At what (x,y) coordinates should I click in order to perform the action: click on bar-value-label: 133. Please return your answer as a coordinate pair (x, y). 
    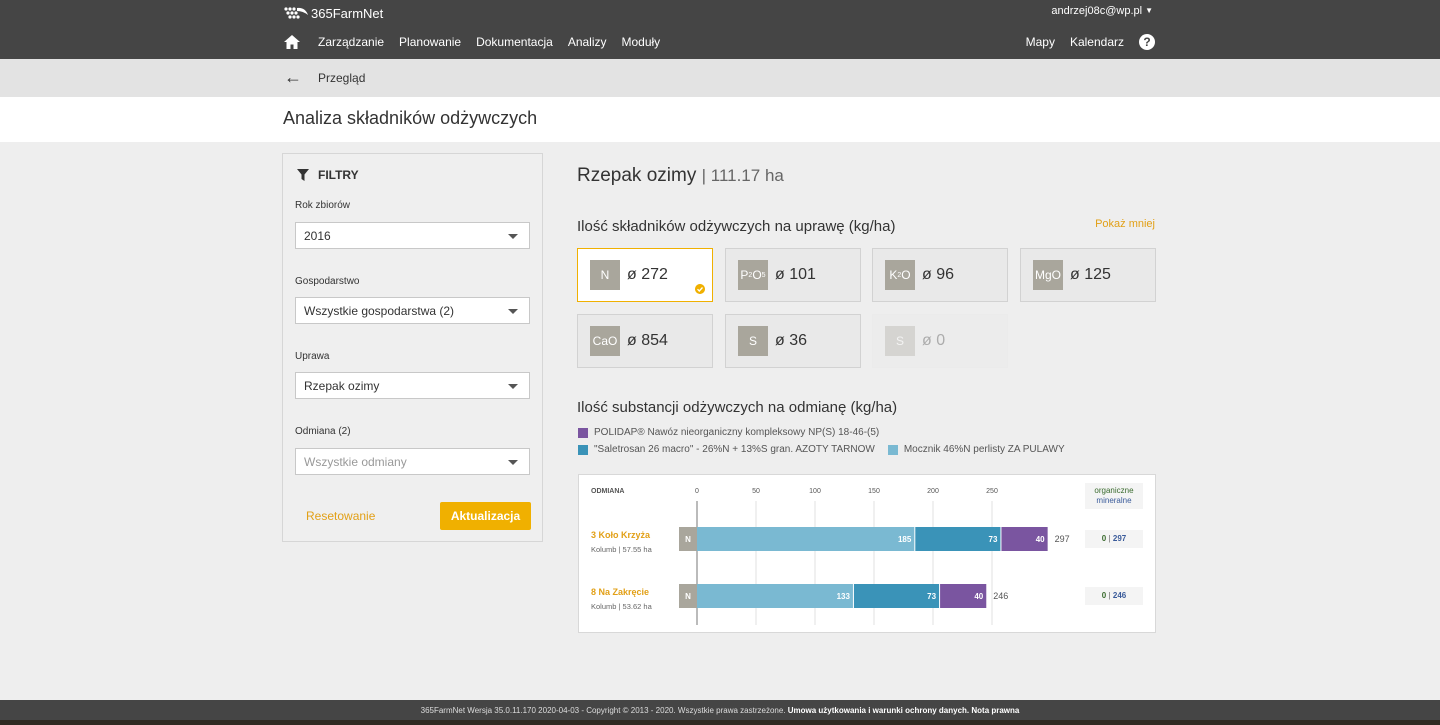
    Looking at the image, I should click on (844, 596).